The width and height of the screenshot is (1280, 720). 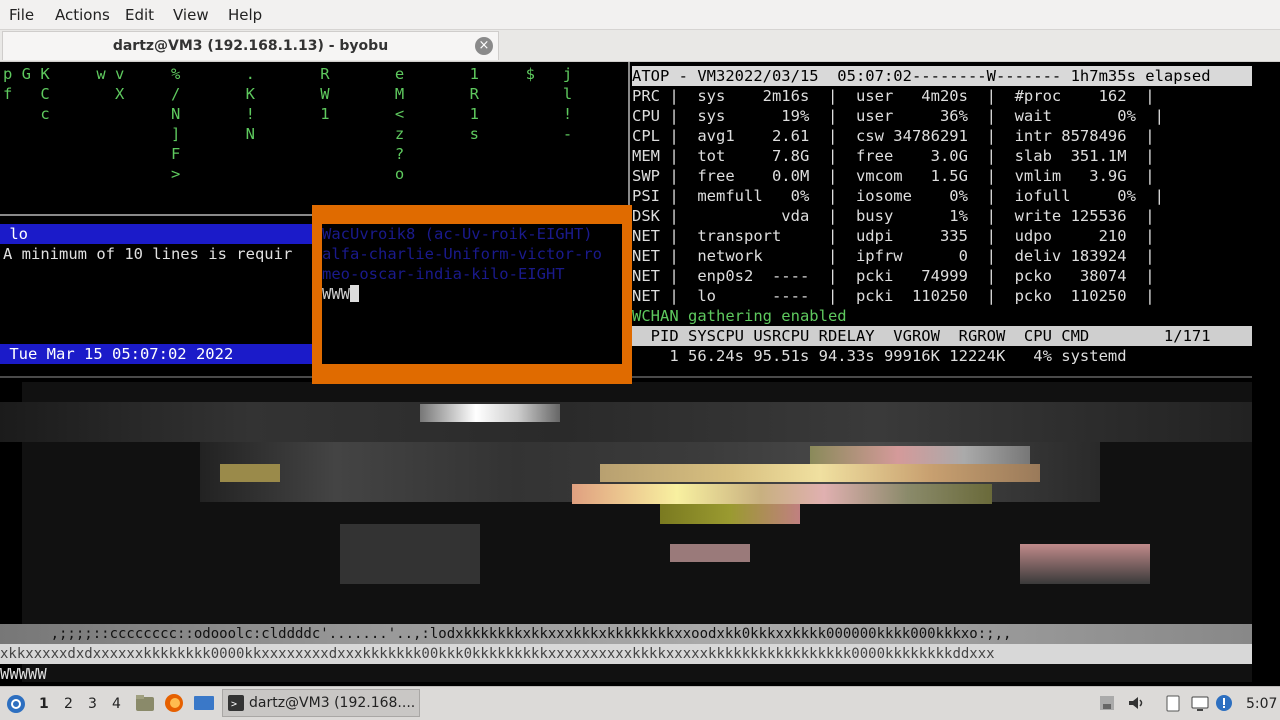 What do you see at coordinates (148, 254) in the screenshot?
I see `size-warning: A minimum of 10 lines is requir` at bounding box center [148, 254].